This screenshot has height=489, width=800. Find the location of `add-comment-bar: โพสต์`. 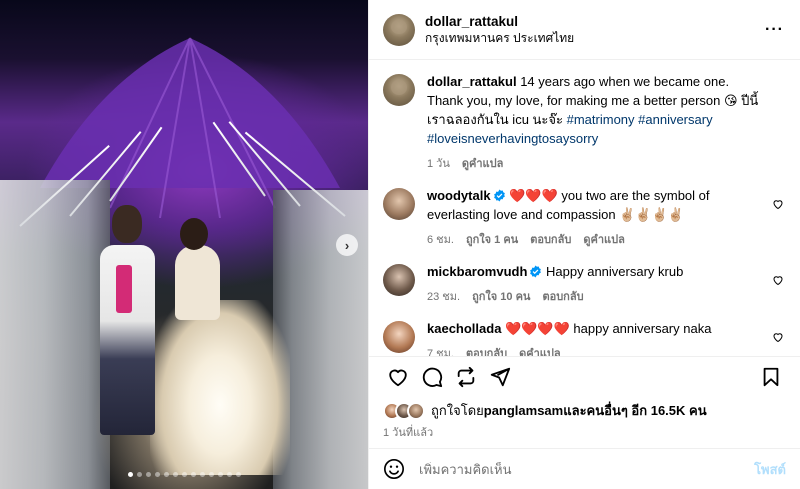

add-comment-bar: โพสต์ is located at coordinates (584, 468).